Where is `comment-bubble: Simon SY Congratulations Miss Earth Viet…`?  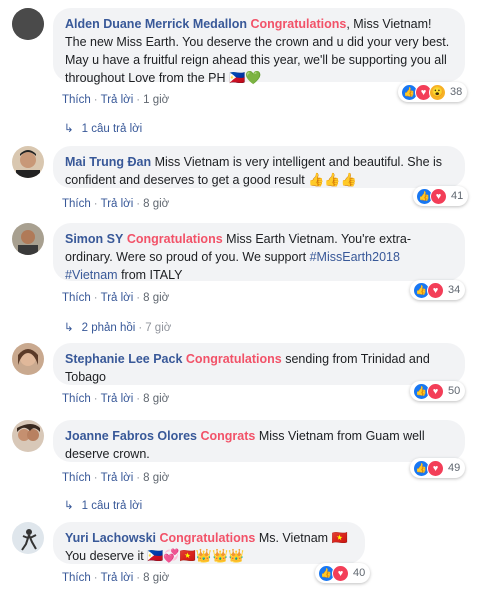 comment-bubble: Simon SY Congratulations Miss Earth Viet… is located at coordinates (259, 252).